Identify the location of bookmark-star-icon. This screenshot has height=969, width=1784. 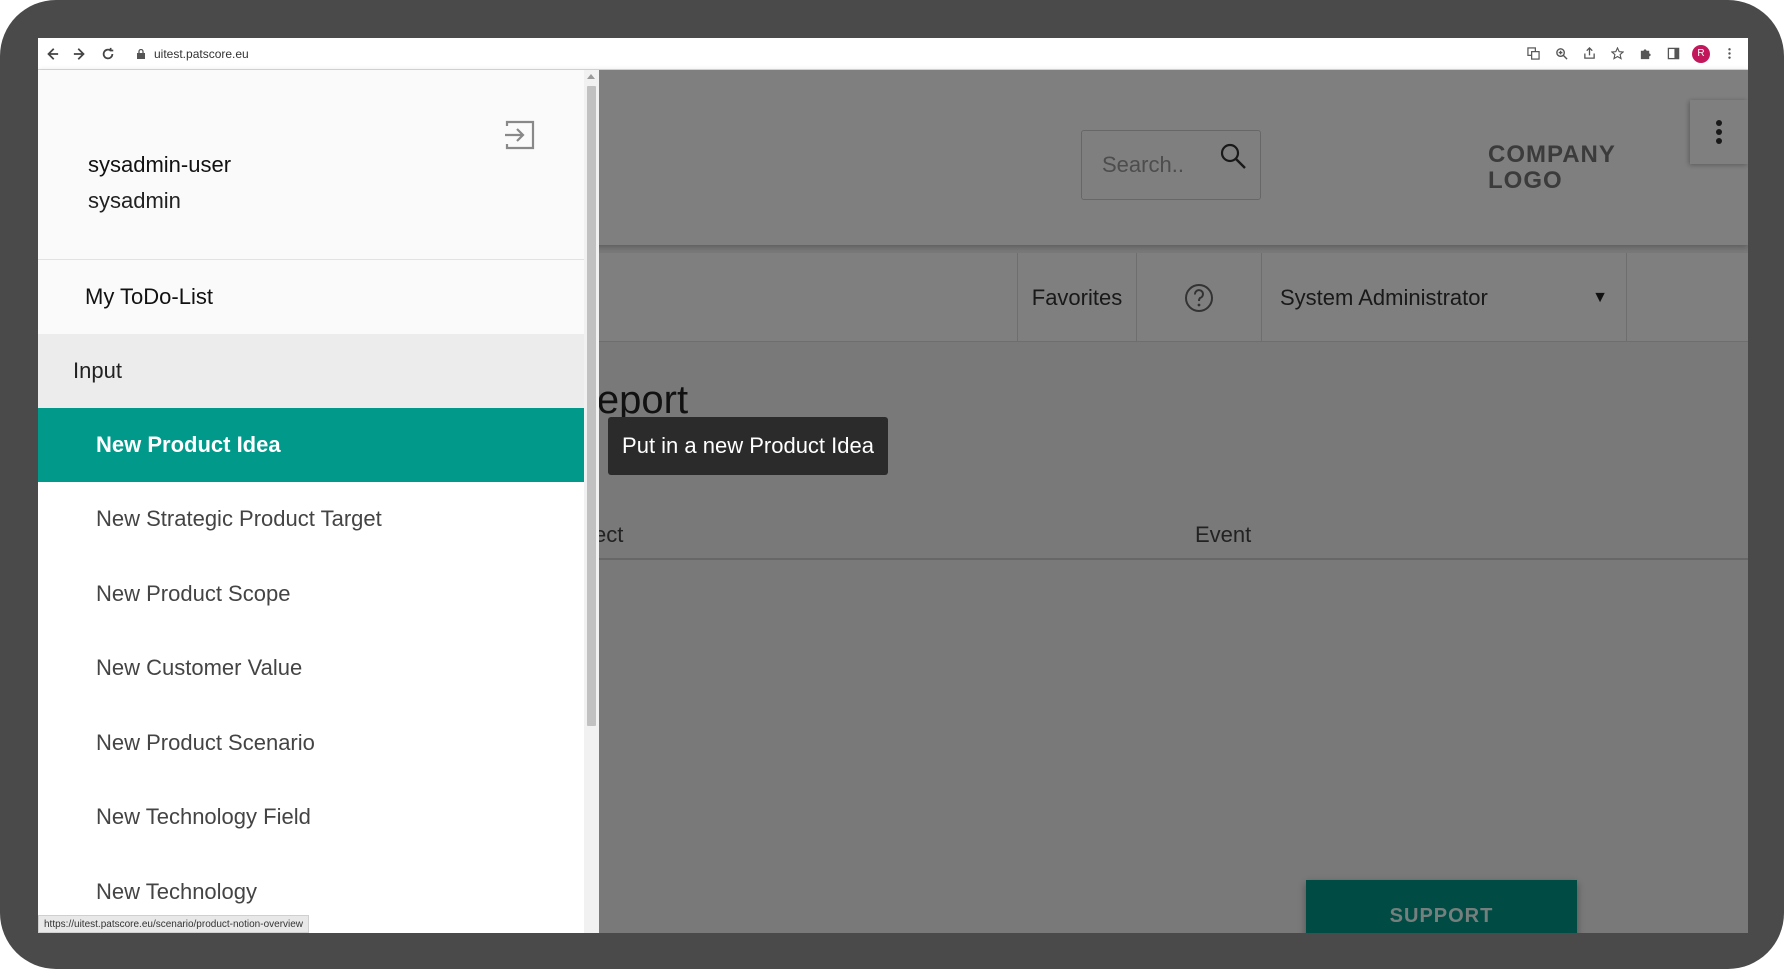
(1617, 54).